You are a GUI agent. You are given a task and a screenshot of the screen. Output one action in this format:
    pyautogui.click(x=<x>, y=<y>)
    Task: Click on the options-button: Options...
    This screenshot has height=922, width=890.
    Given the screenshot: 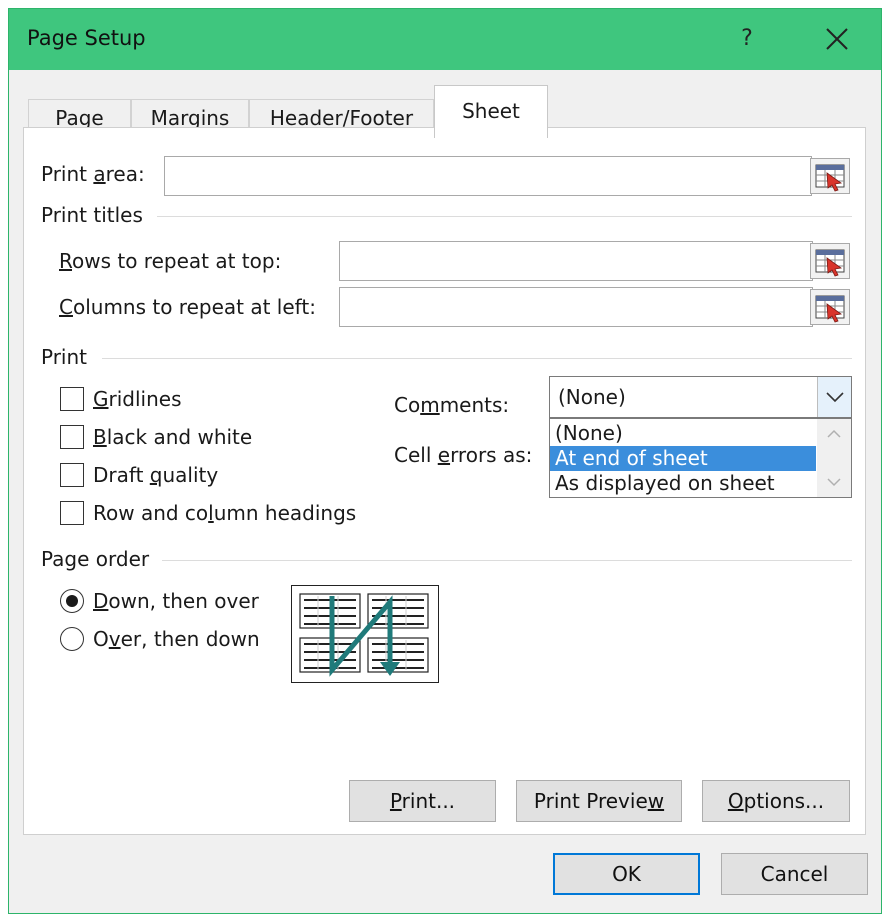 What is the action you would take?
    pyautogui.click(x=776, y=801)
    